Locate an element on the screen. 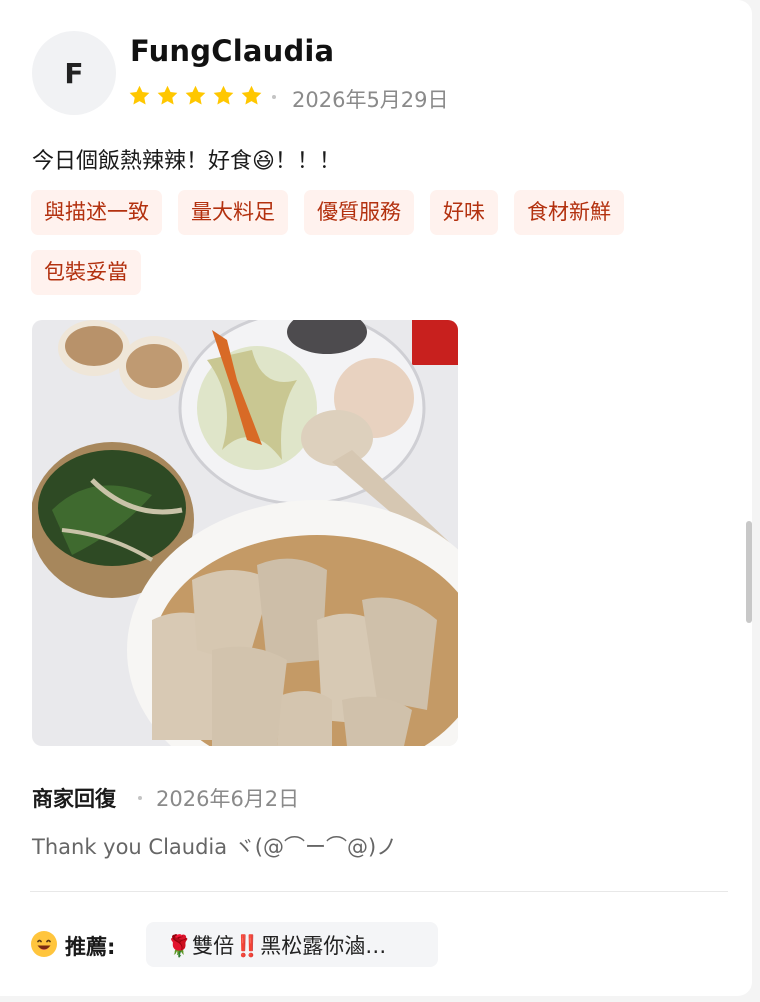 The width and height of the screenshot is (760, 1002). scrollbar is located at coordinates (749, 572).